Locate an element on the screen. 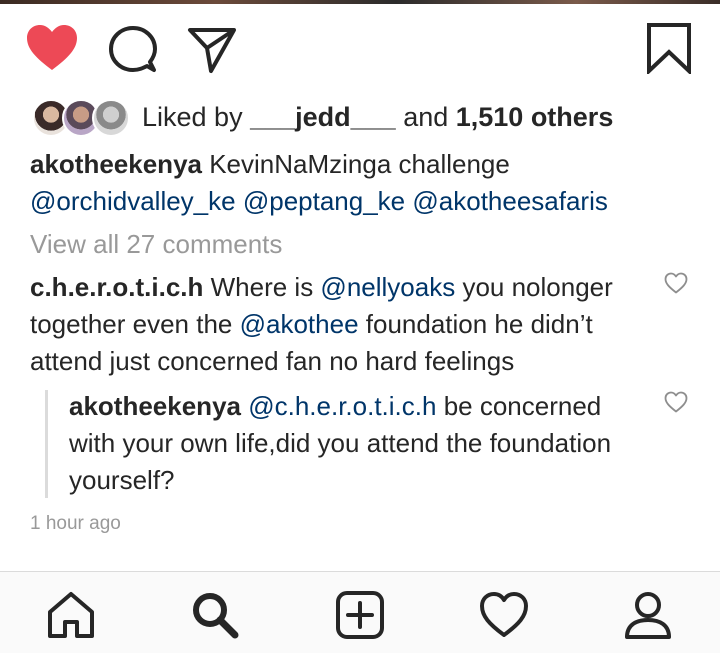 This screenshot has width=720, height=653. new-post-icon is located at coordinates (360, 615).